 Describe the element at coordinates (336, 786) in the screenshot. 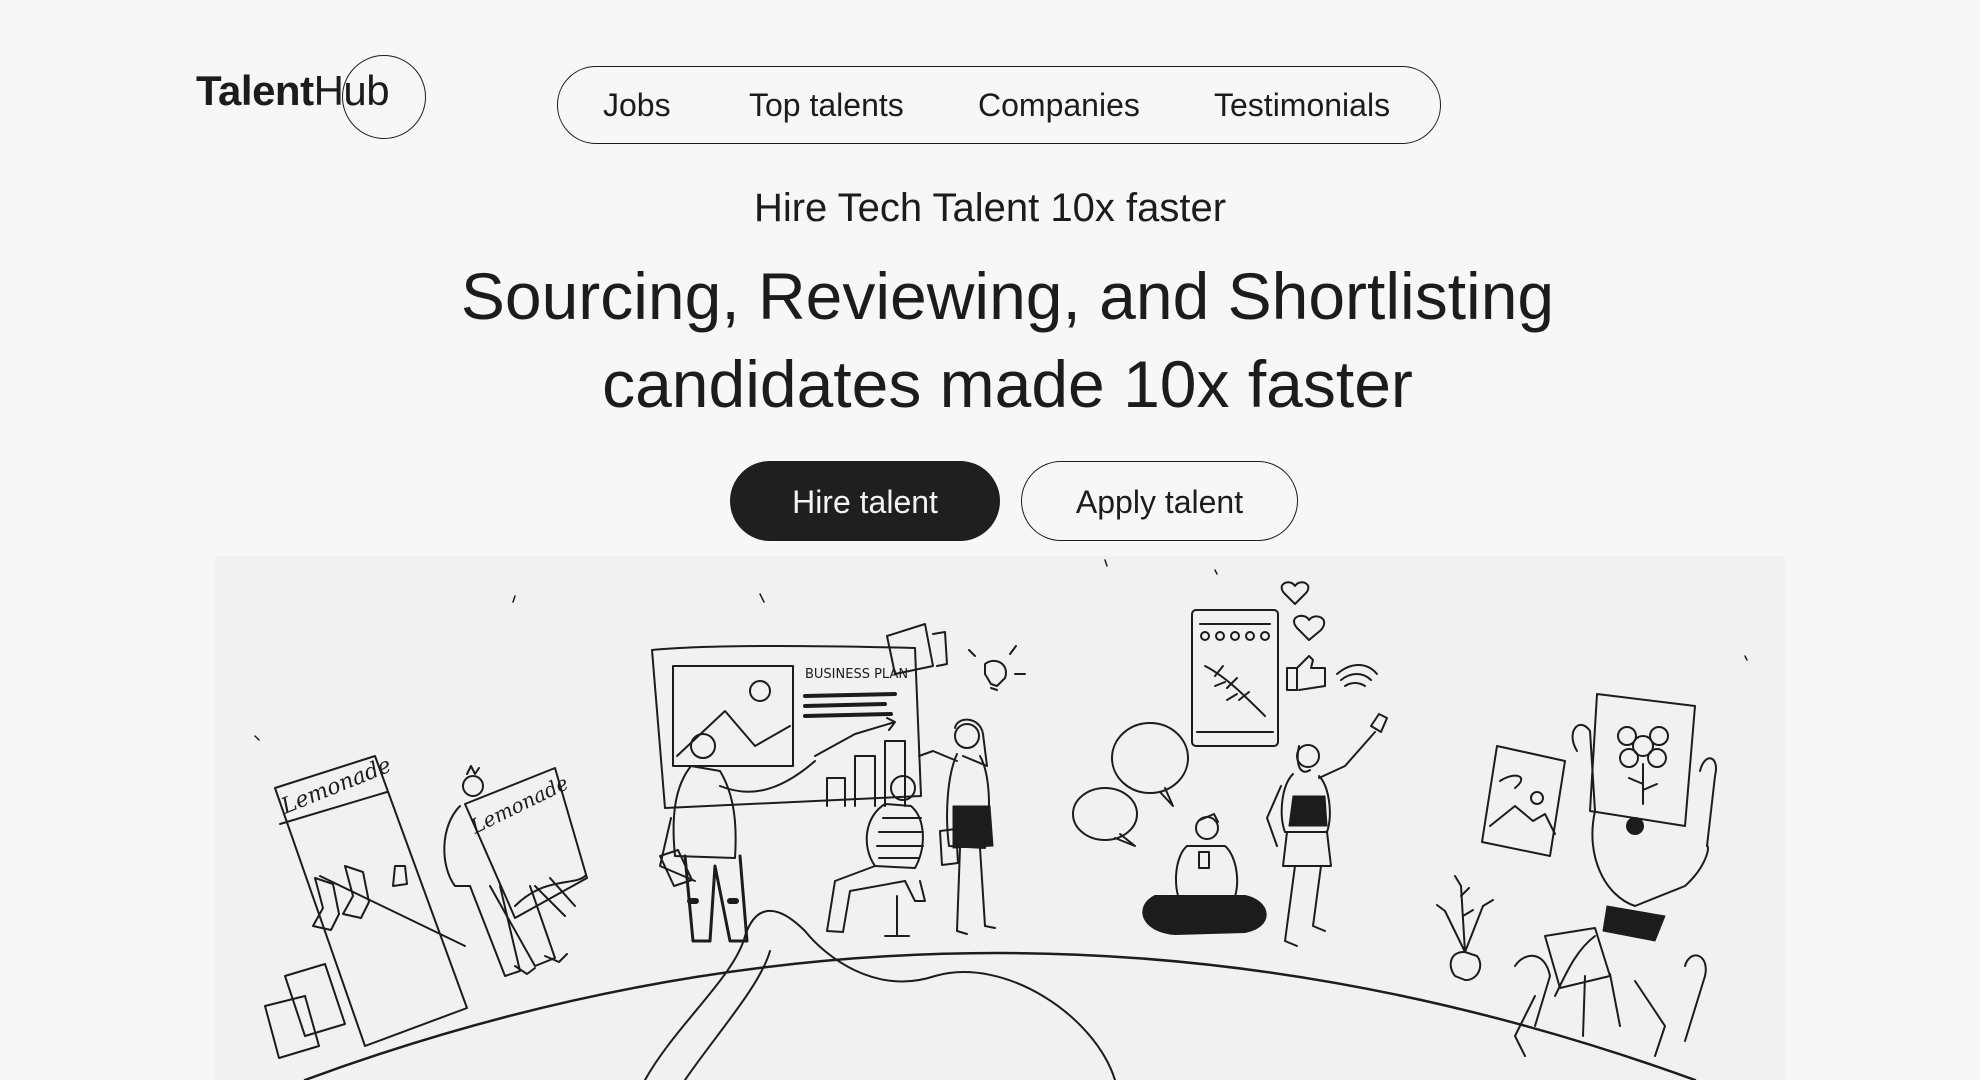

I see `stand-sign-text: Lemonade` at that location.